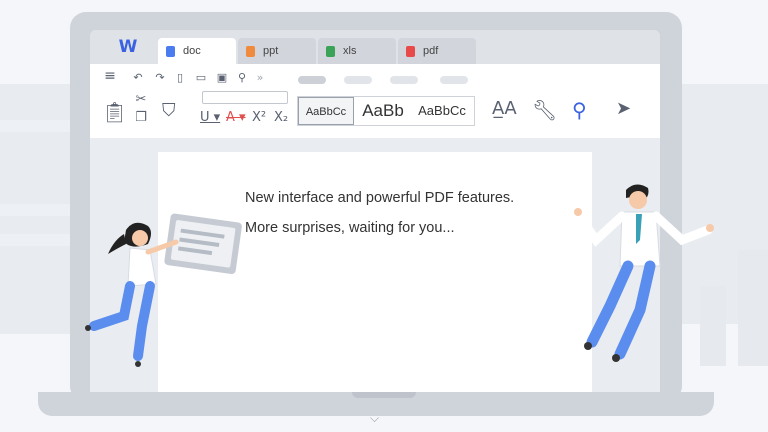 This screenshot has height=432, width=768. I want to click on tab-label: ppt, so click(271, 51).